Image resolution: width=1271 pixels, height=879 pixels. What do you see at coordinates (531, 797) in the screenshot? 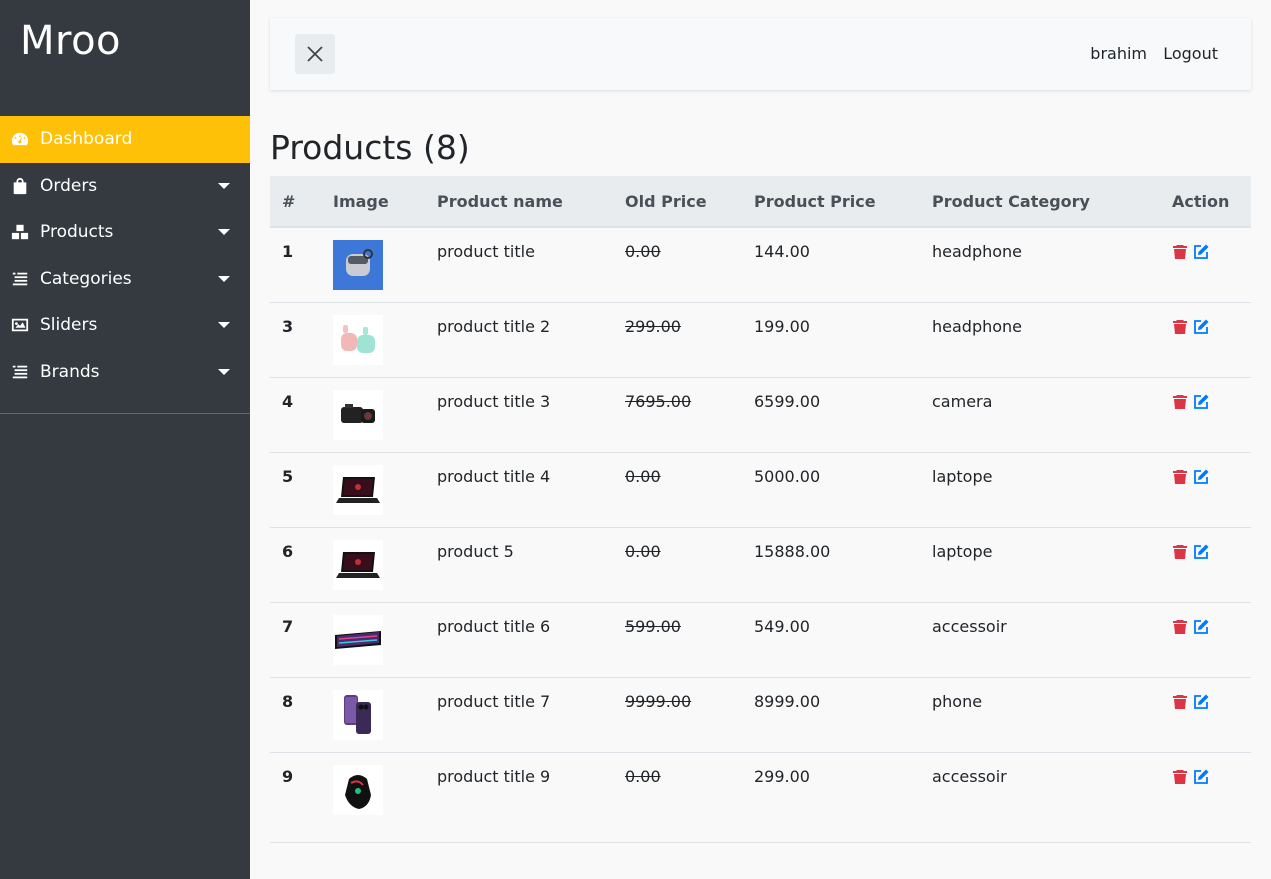
I see `product-name: product title 9` at bounding box center [531, 797].